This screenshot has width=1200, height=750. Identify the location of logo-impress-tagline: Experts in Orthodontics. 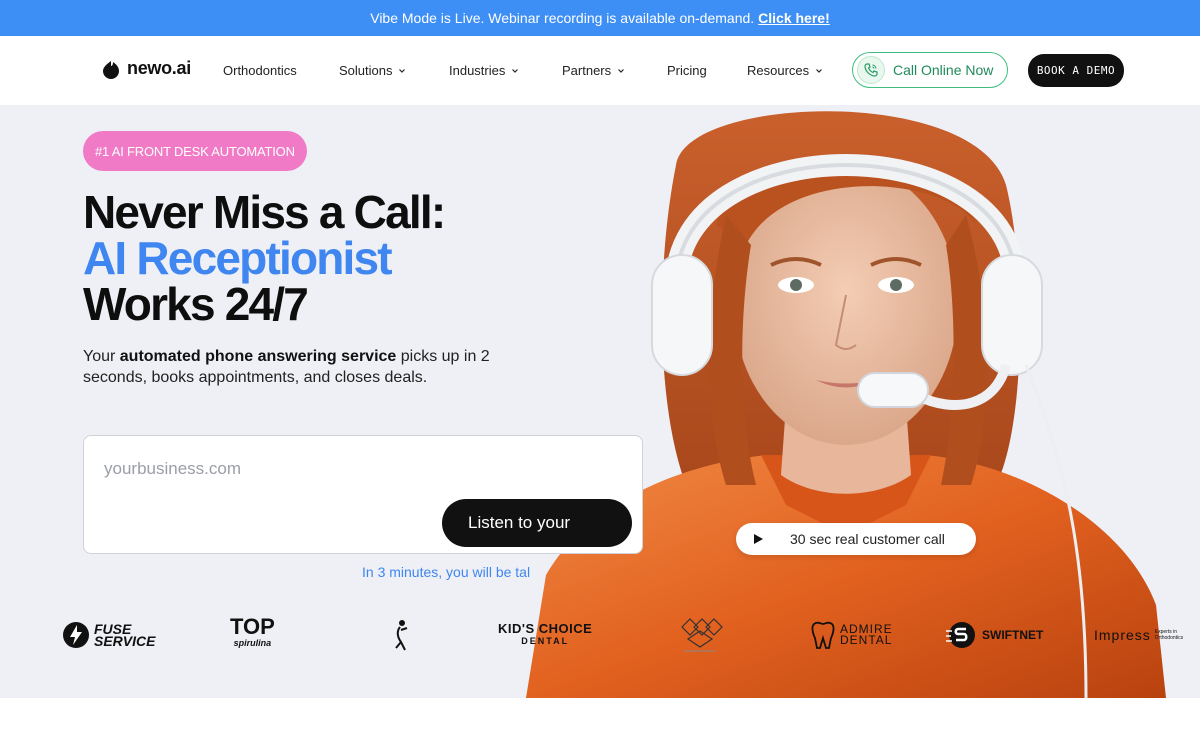
(1169, 635).